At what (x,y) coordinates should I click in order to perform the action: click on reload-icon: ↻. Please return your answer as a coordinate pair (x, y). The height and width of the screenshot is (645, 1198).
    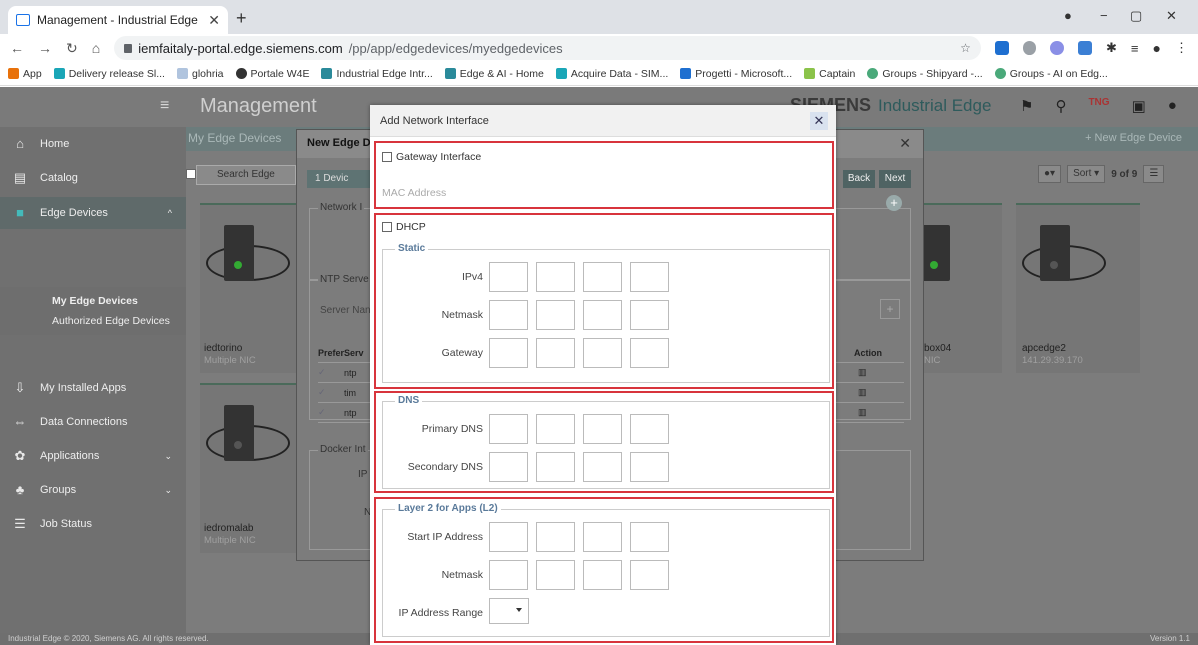
    Looking at the image, I should click on (72, 48).